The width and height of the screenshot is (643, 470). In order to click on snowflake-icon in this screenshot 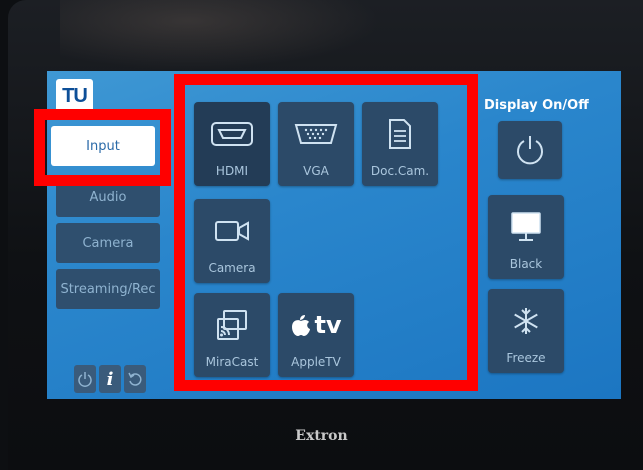, I will do `click(526, 321)`.